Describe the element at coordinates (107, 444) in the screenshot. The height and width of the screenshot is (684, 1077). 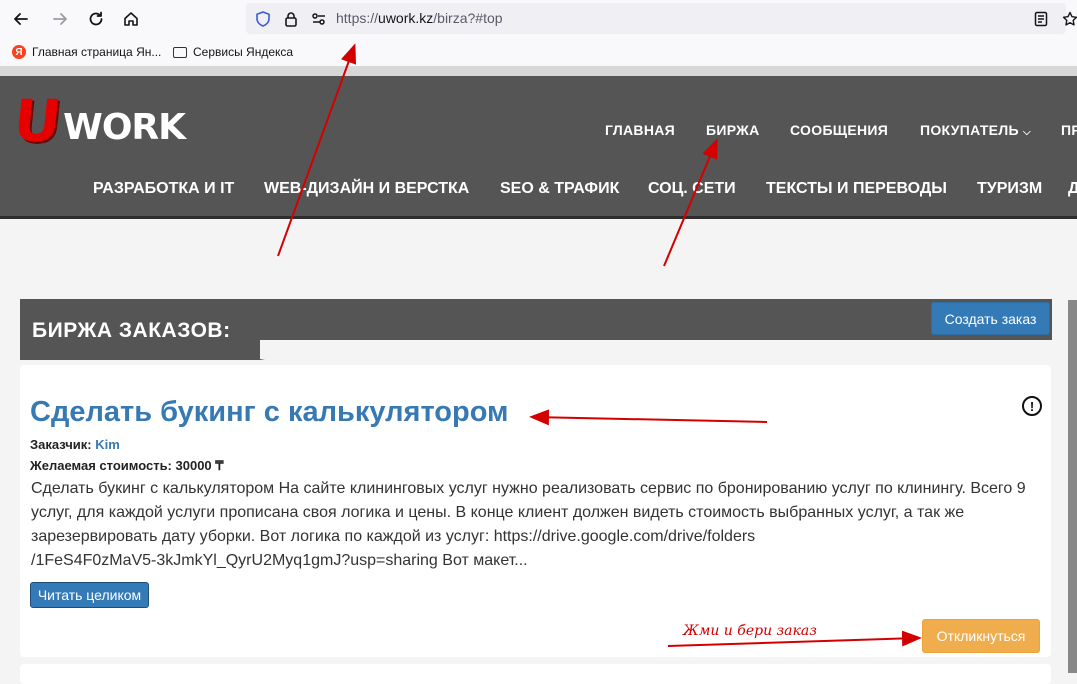
I see `customer-name-link: Kim` at that location.